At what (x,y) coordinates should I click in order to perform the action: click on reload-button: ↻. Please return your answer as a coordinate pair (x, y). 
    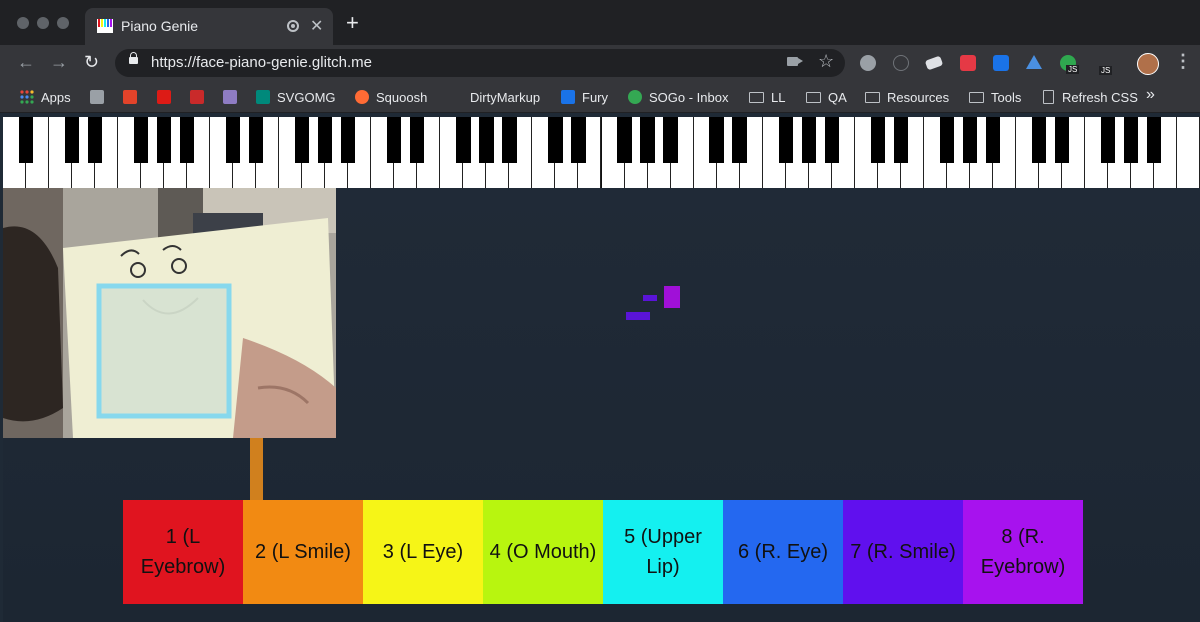
    Looking at the image, I should click on (91, 62).